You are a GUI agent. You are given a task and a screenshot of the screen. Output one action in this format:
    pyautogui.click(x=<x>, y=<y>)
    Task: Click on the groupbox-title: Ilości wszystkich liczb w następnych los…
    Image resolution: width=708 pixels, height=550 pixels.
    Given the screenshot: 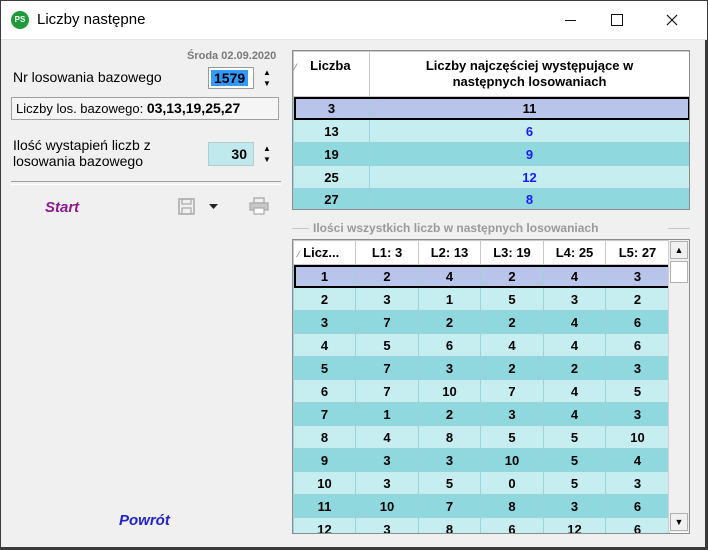 What is the action you would take?
    pyautogui.click(x=456, y=228)
    